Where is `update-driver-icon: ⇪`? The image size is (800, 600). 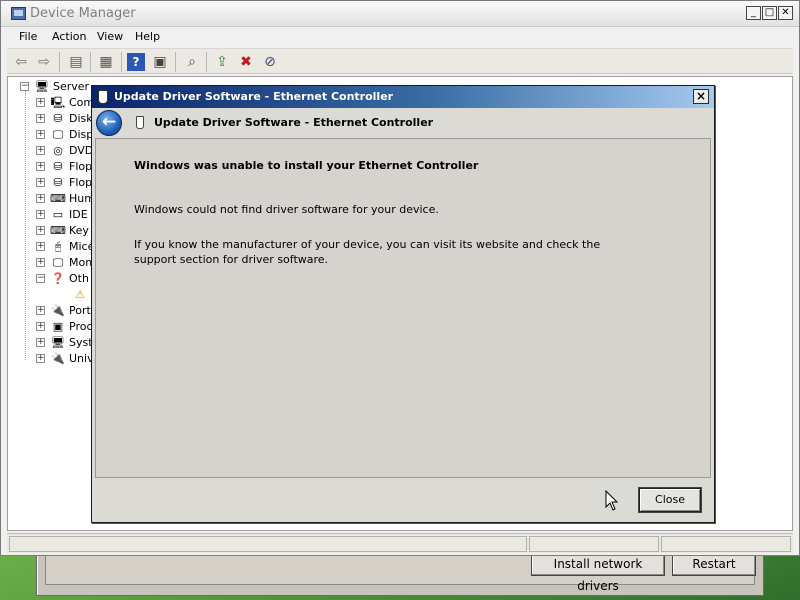
update-driver-icon: ⇪ is located at coordinates (222, 62).